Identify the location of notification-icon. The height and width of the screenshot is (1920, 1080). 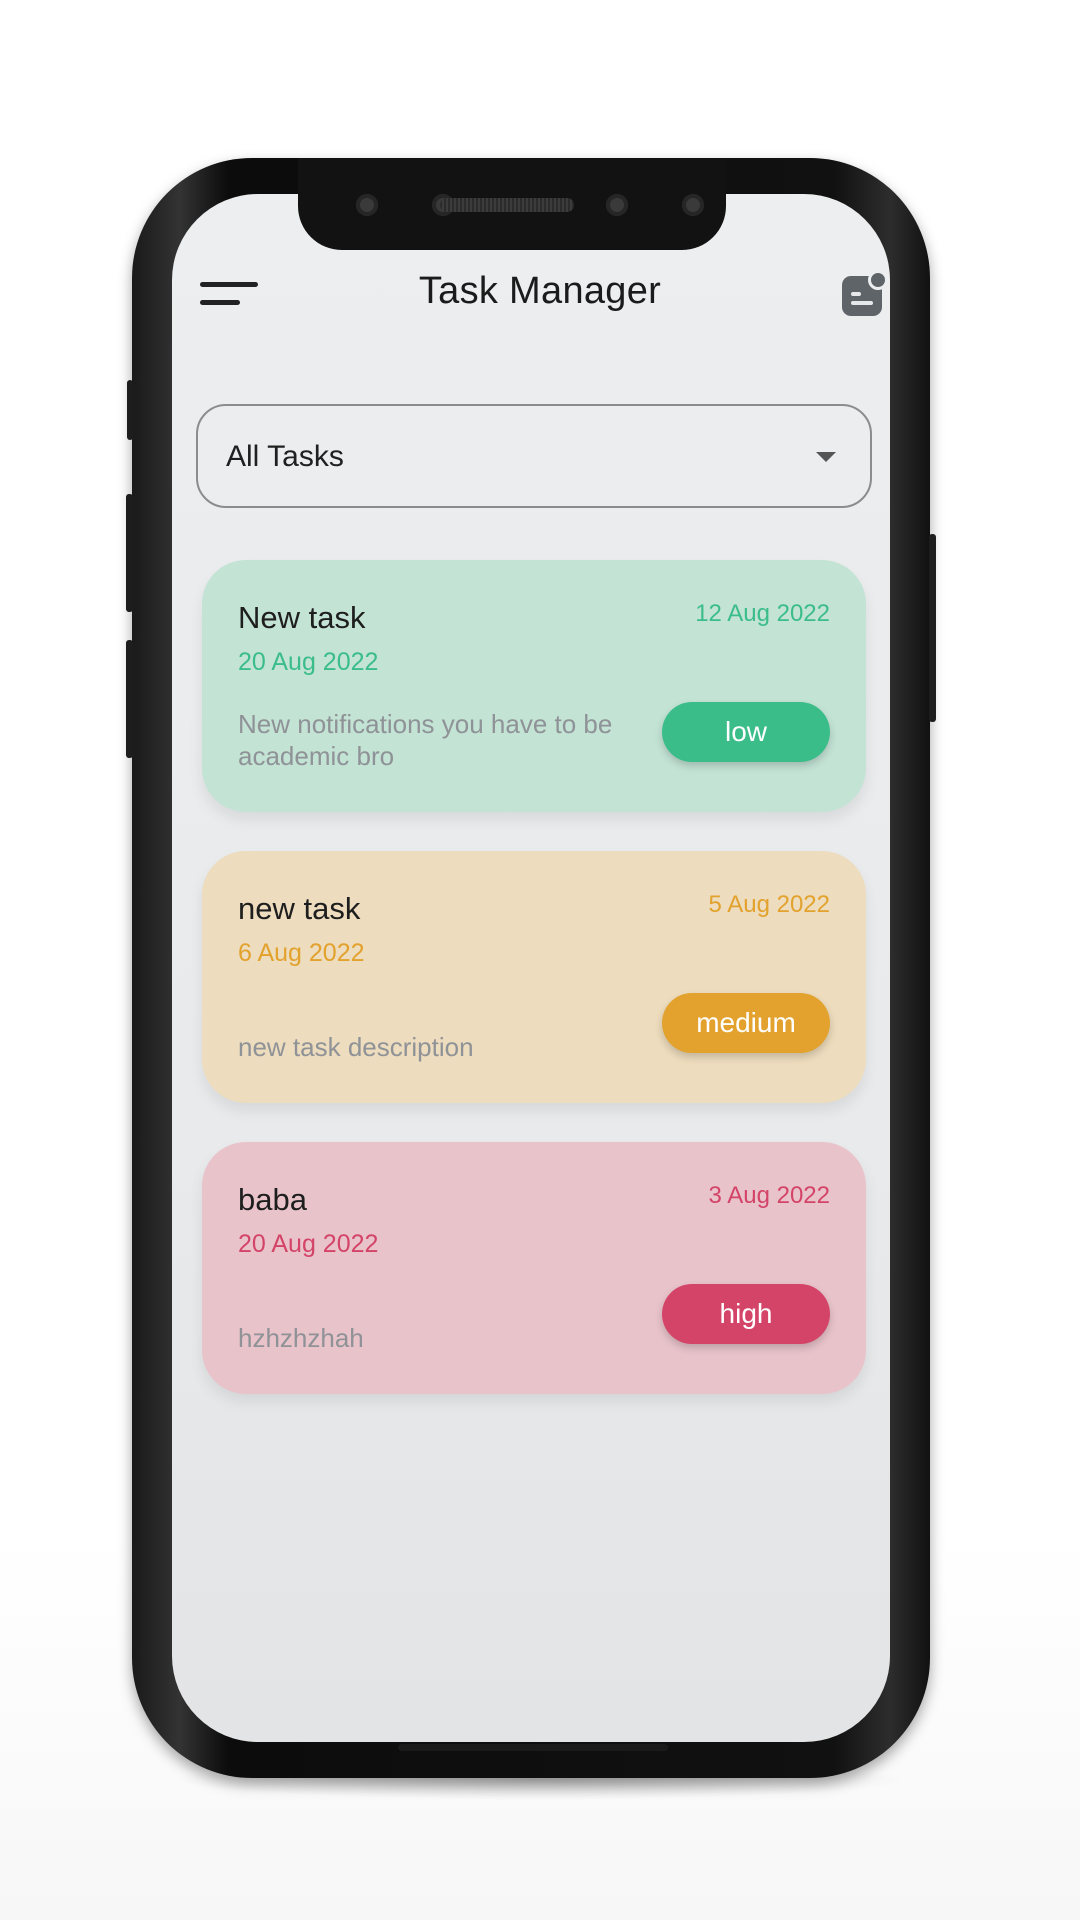
(865, 293).